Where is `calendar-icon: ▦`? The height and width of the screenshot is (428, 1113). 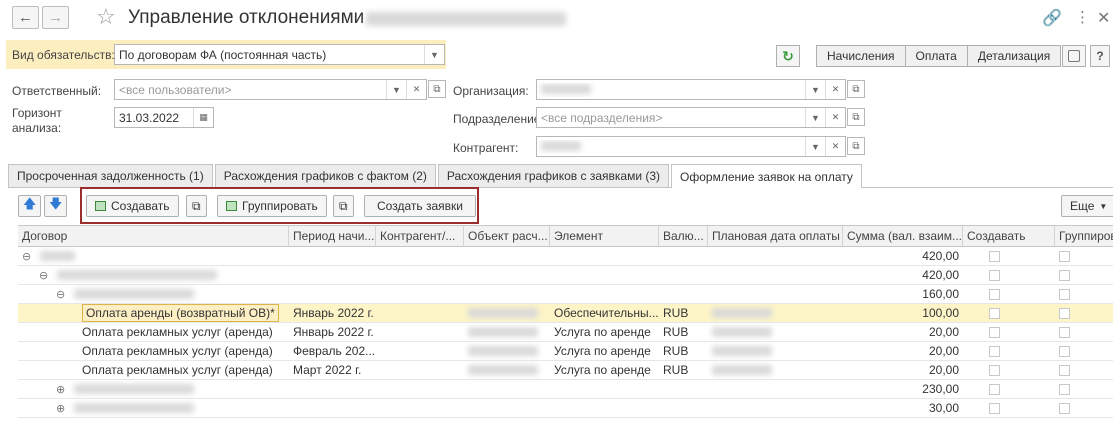
calendar-icon: ▦ is located at coordinates (203, 117).